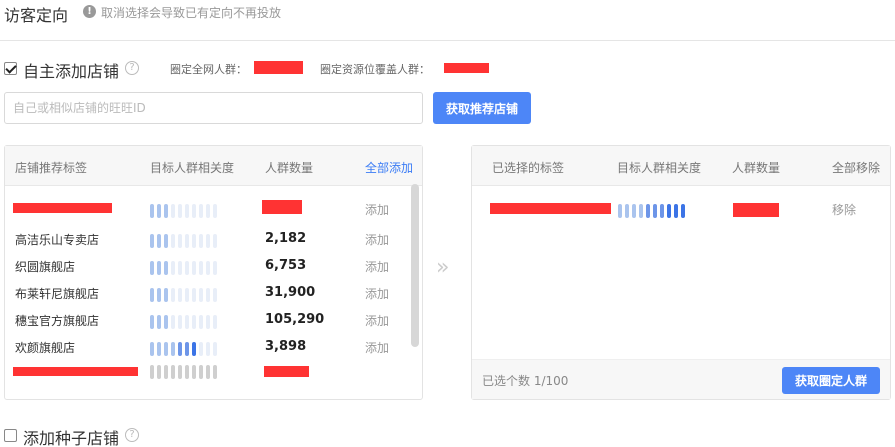 The height and width of the screenshot is (447, 895). I want to click on remove-all-link: 全部移除, so click(856, 167).